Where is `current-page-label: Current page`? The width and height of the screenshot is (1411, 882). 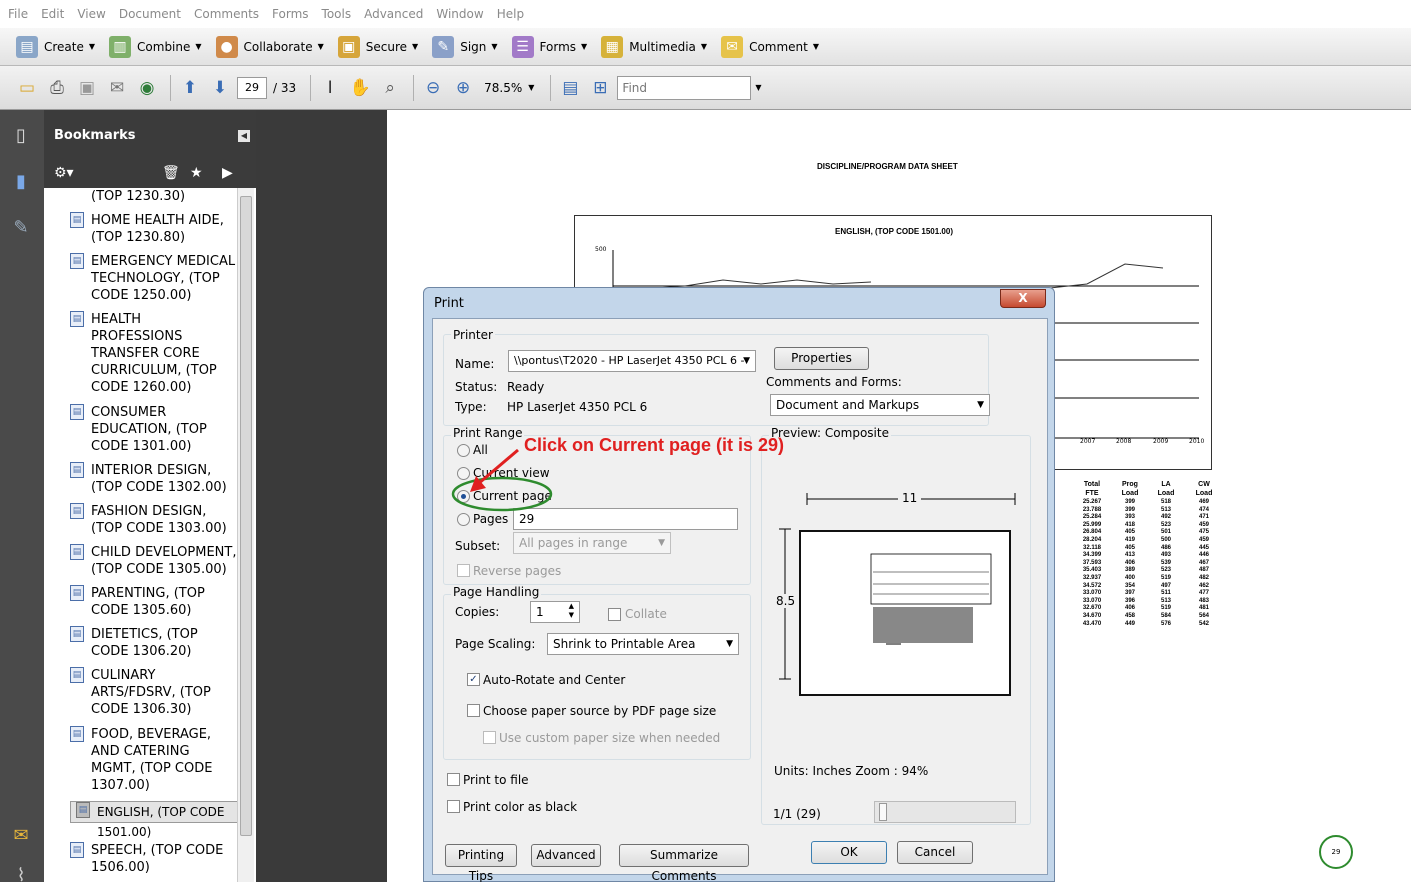
current-page-label: Current page is located at coordinates (512, 496).